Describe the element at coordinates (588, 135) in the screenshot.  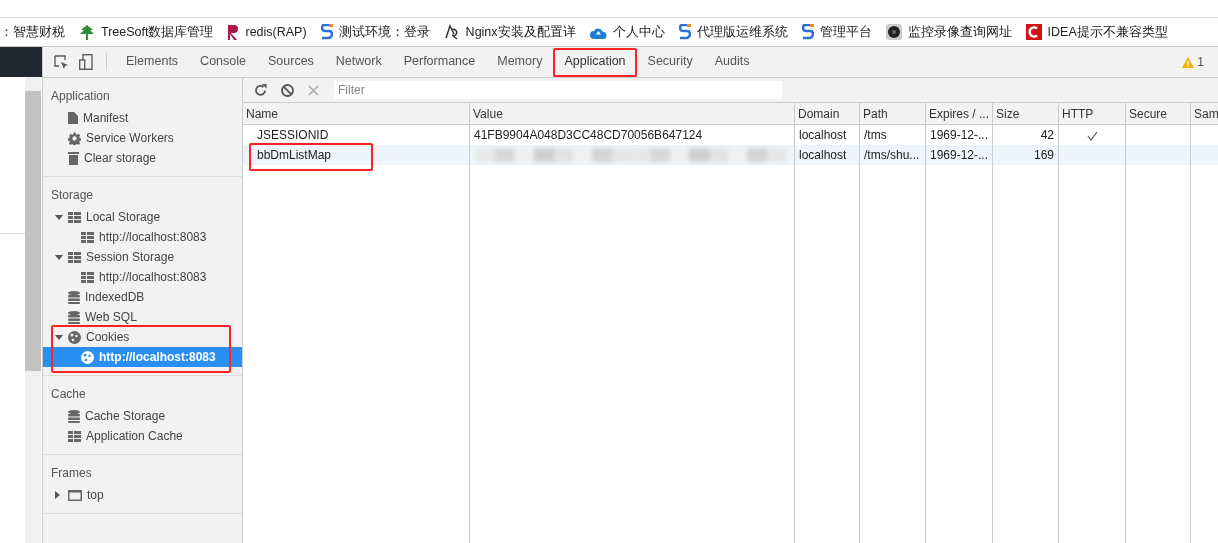
I see `table-cell: 41FB9904A048D3CC48CD70056B647124` at that location.